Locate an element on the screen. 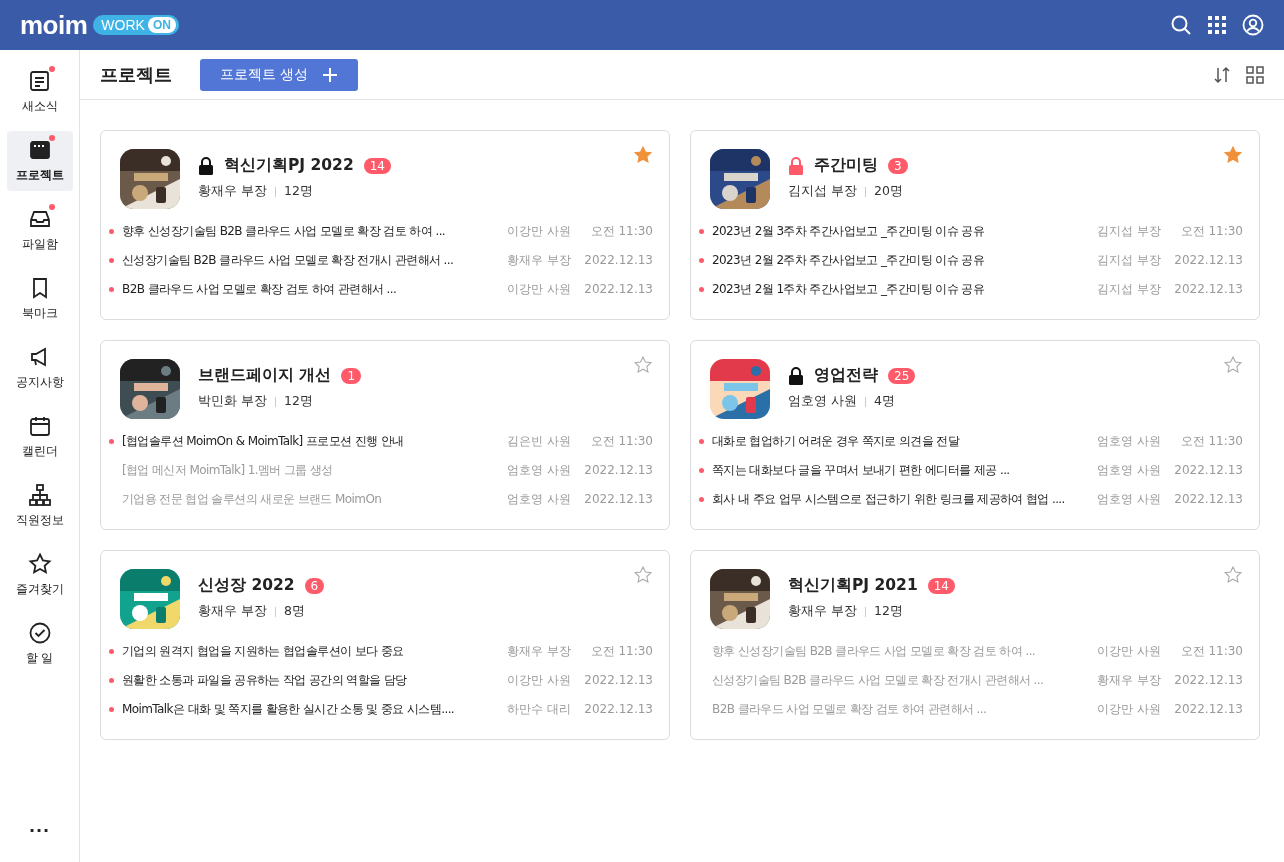 The image size is (1284, 862). project-owner: 박민화 부장 is located at coordinates (232, 401).